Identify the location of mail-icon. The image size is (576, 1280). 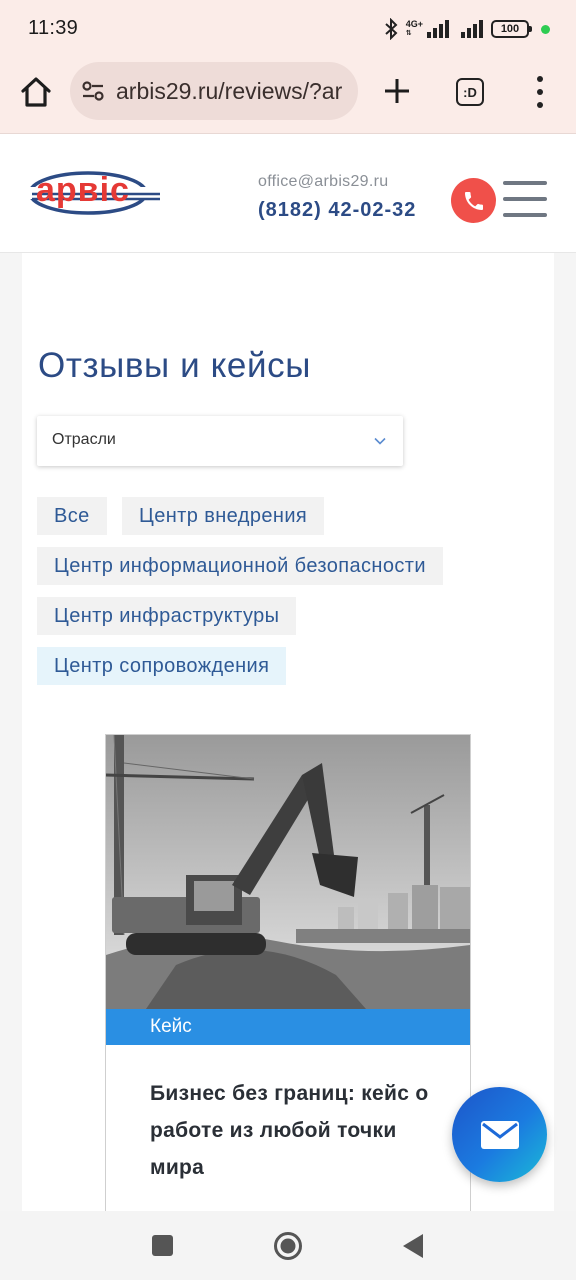
(499, 1134).